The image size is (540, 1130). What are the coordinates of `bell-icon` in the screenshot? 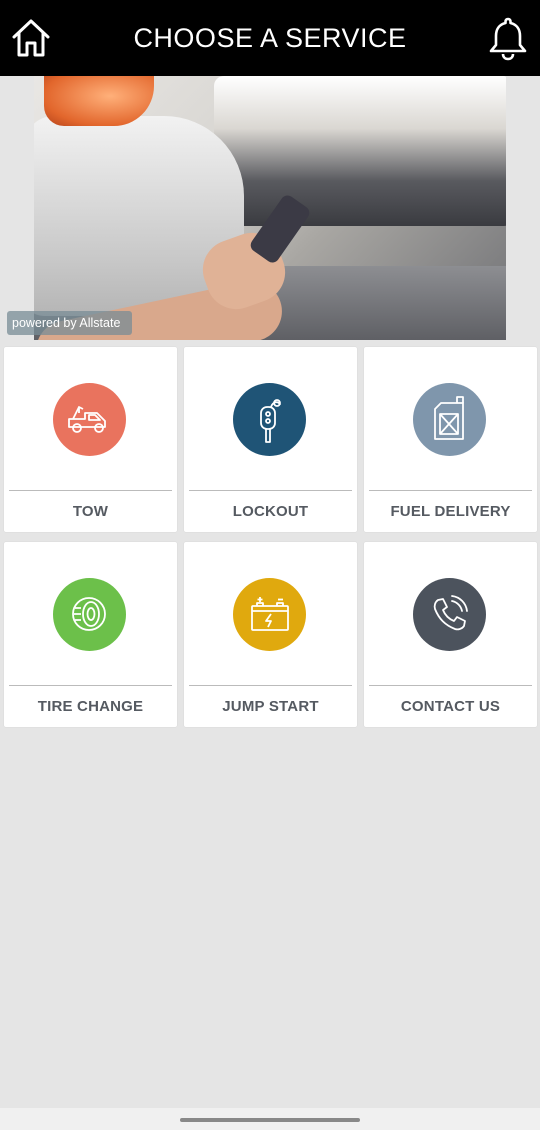 It's located at (508, 38).